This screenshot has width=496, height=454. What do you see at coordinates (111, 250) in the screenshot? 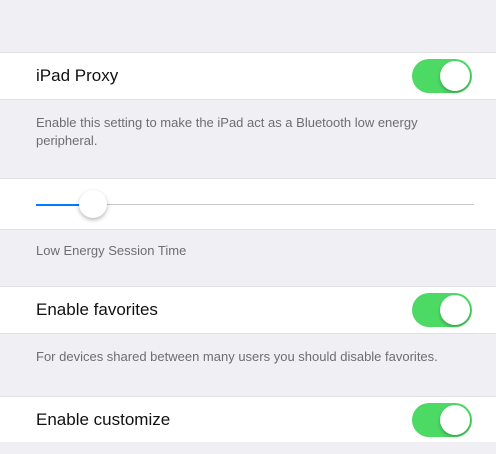
I see `session-time-footer: Low Energy Session Time` at bounding box center [111, 250].